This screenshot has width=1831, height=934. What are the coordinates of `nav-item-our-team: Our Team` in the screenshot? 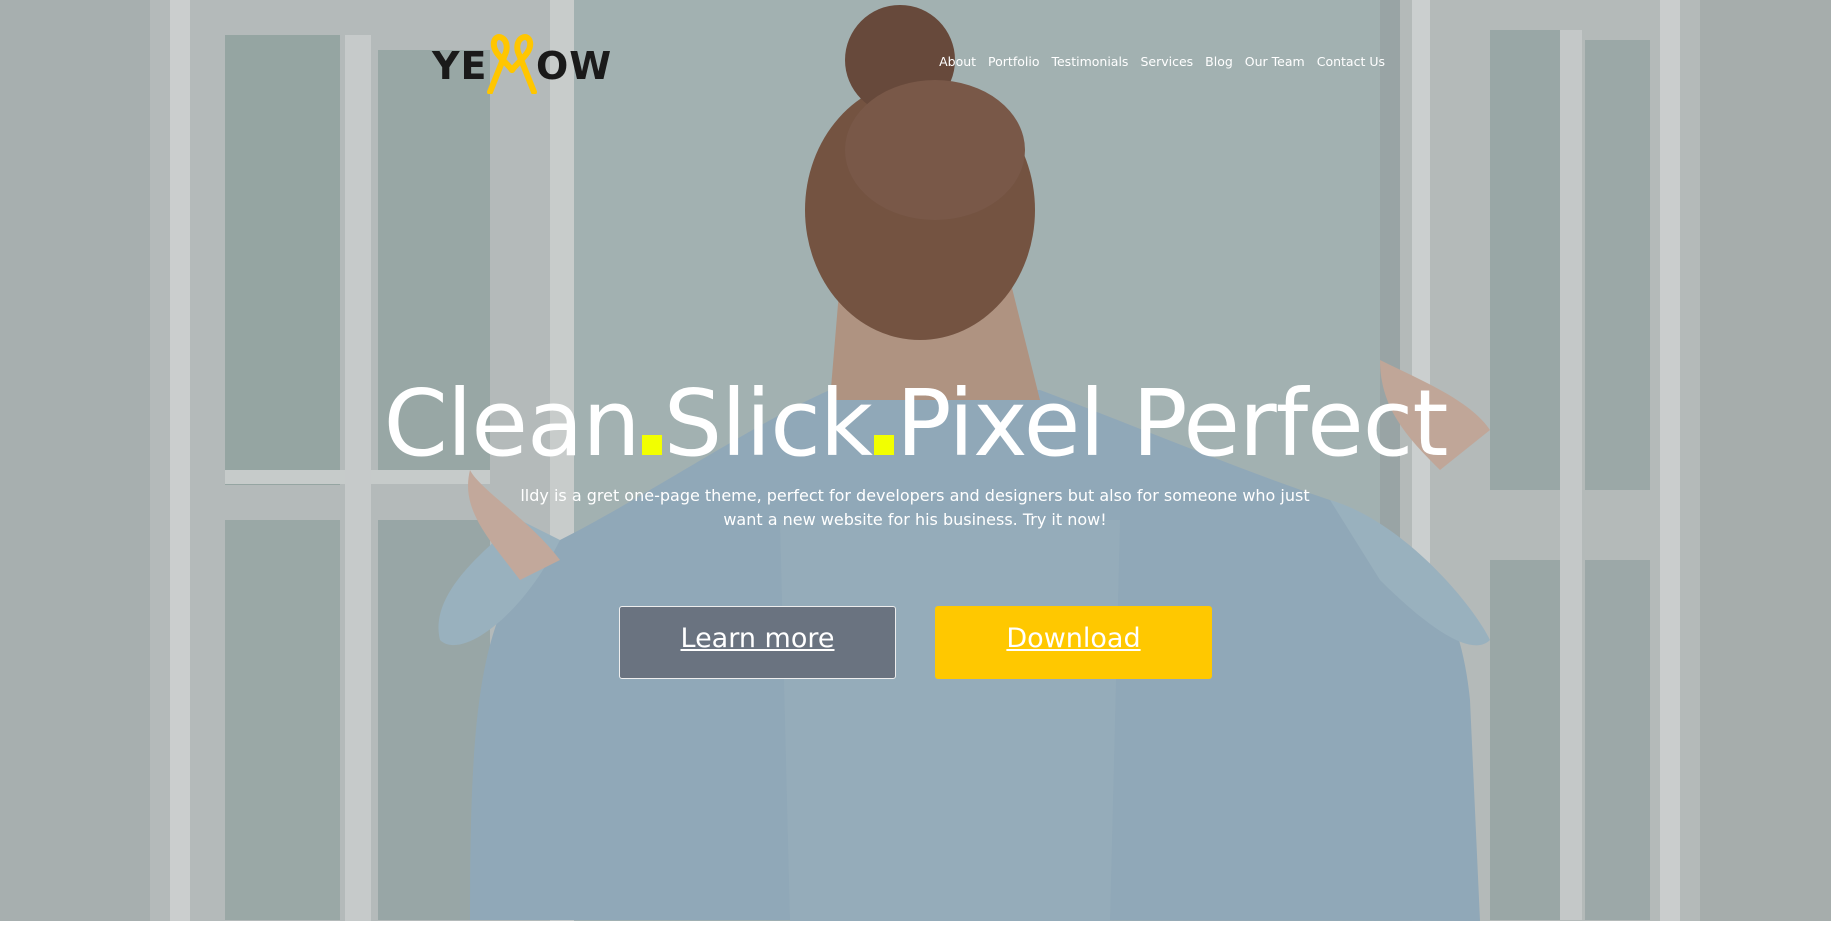 It's located at (1275, 62).